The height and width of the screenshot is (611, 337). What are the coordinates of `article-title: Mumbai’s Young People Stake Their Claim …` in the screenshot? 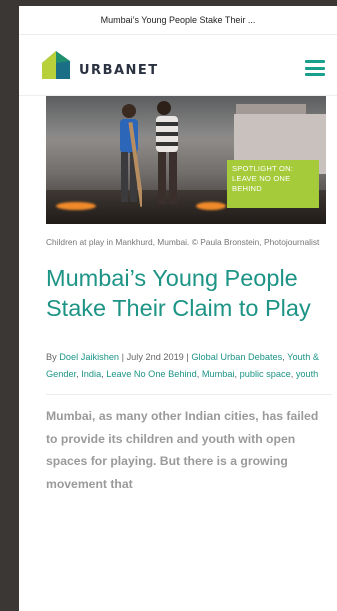 It's located at (178, 293).